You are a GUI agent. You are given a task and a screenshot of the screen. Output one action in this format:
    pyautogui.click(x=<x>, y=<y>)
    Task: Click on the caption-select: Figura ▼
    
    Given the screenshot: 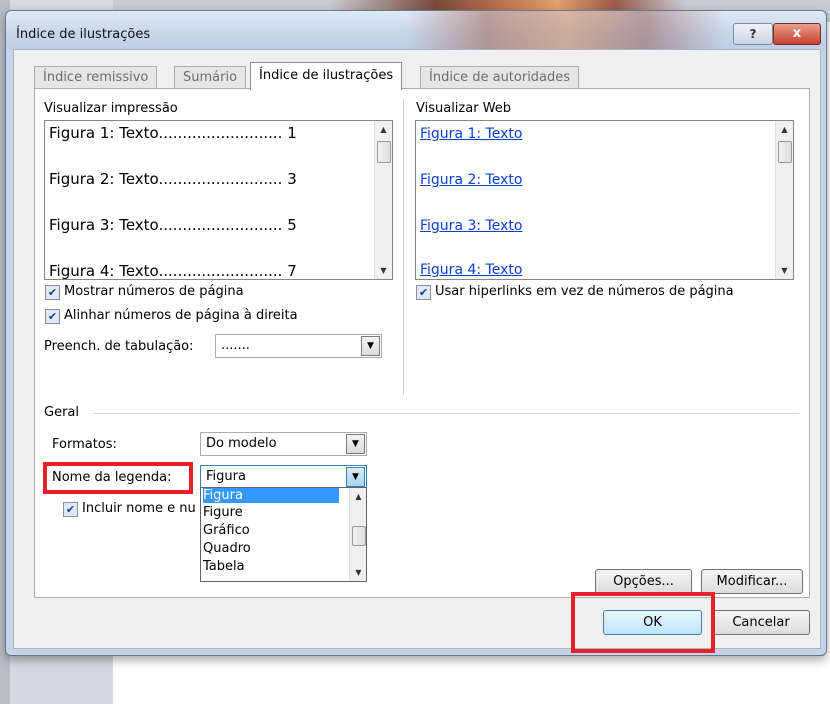 What is the action you would take?
    pyautogui.click(x=283, y=477)
    